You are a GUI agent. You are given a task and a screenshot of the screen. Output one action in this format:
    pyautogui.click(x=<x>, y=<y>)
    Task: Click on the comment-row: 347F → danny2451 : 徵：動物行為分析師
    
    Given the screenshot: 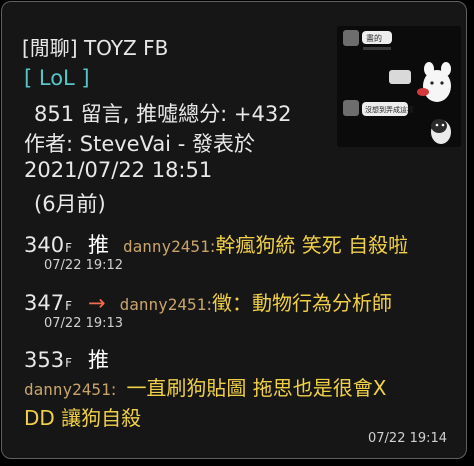 What is the action you would take?
    pyautogui.click(x=208, y=301)
    